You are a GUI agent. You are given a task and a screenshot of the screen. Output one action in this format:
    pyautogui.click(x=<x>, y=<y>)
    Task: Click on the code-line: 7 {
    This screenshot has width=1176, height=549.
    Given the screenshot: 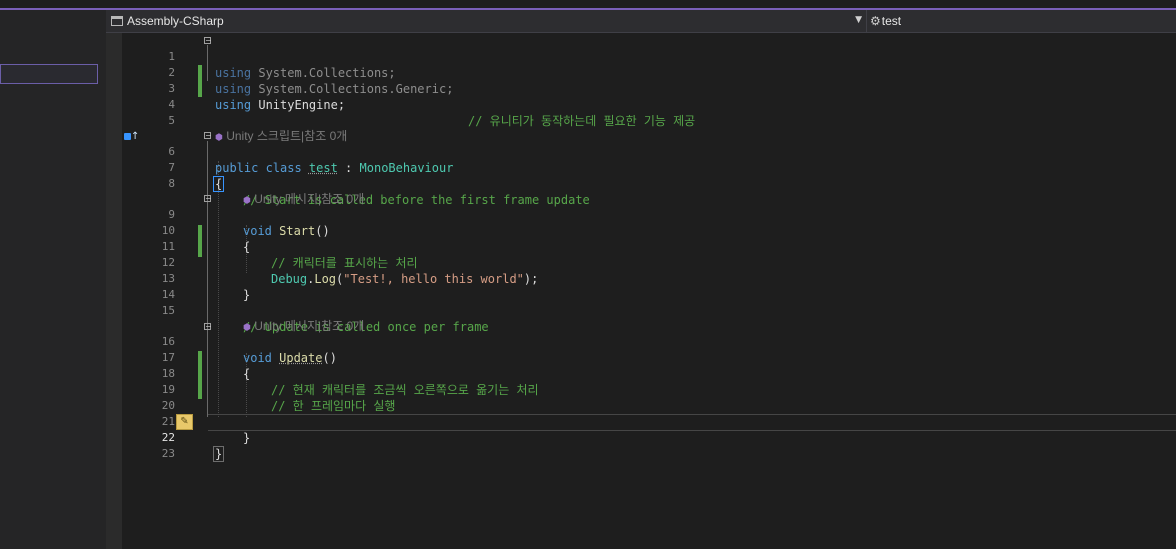 What is the action you would take?
    pyautogui.click(x=649, y=168)
    